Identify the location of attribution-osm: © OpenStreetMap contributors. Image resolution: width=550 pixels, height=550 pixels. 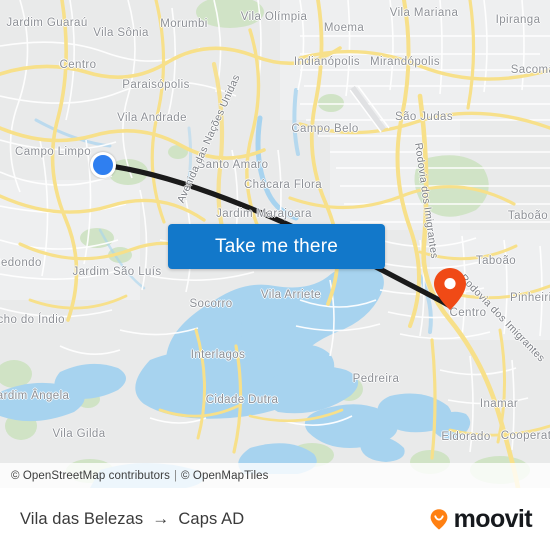
(90, 476).